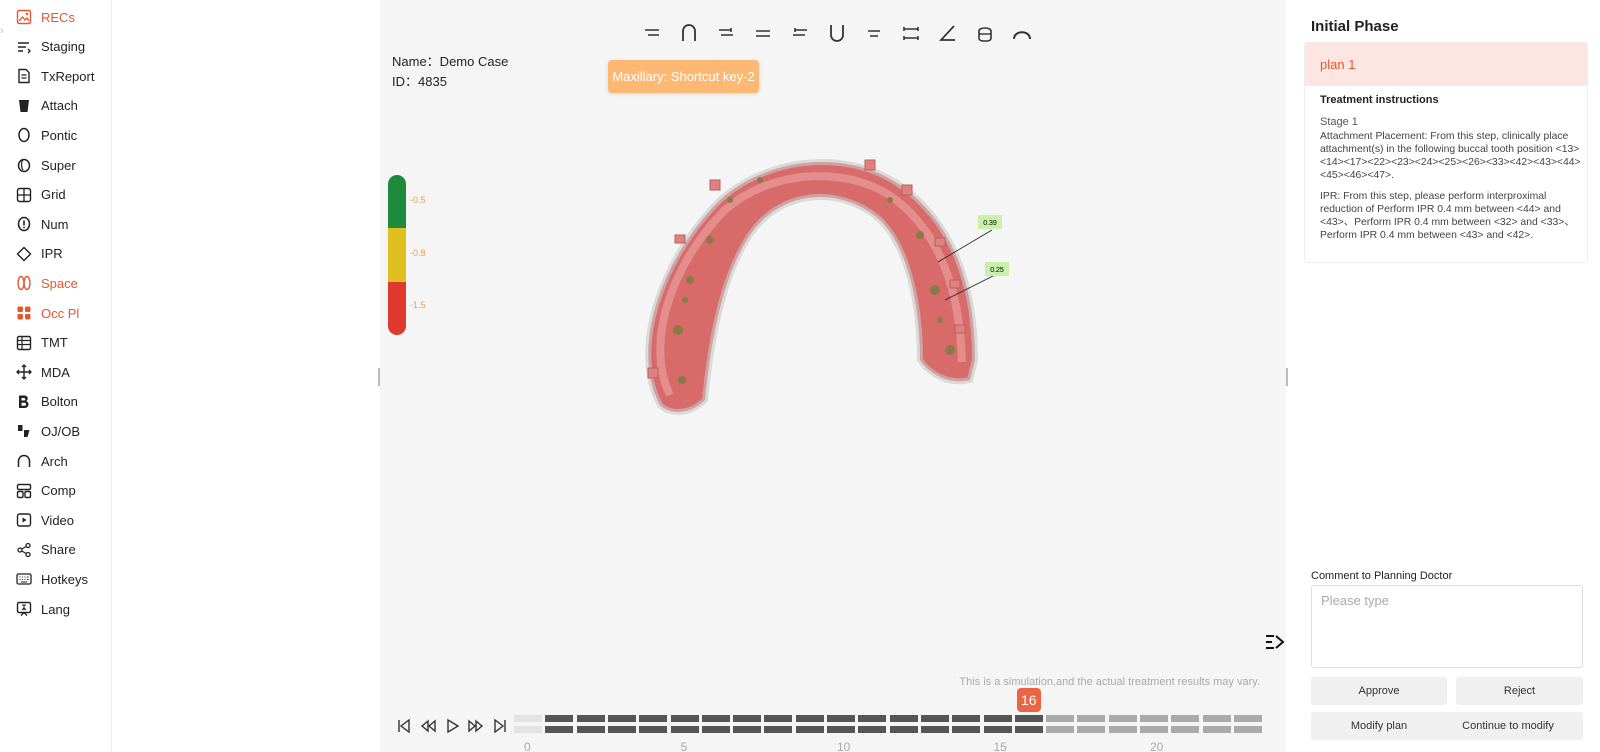 The height and width of the screenshot is (752, 1600). I want to click on sidebar-item-label: Share, so click(58, 550).